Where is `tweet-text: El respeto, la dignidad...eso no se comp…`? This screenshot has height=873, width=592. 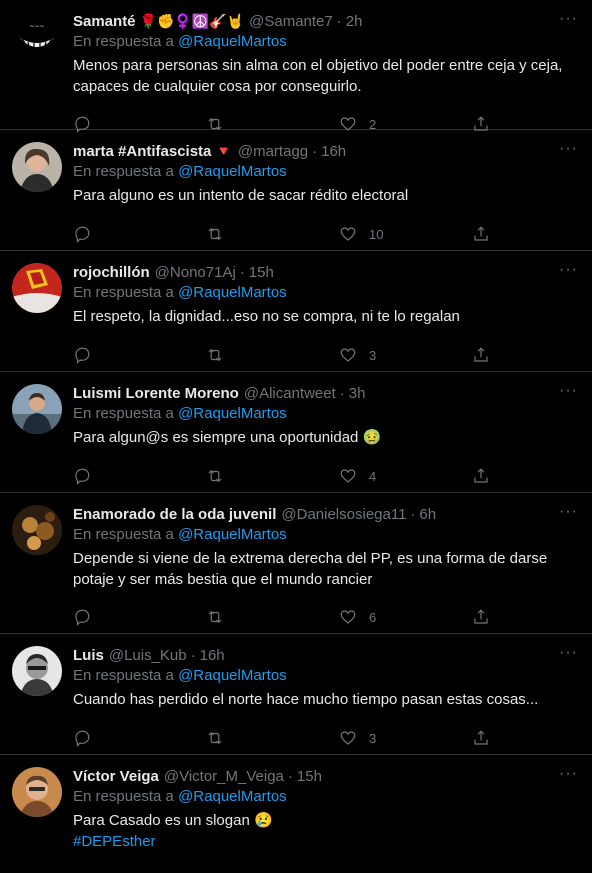 tweet-text: El respeto, la dignidad...eso no se comp… is located at coordinates (266, 316).